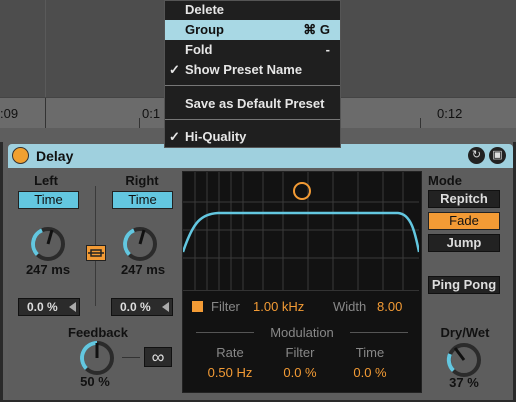  I want to click on drywet-label: Dry/Wet, so click(465, 332).